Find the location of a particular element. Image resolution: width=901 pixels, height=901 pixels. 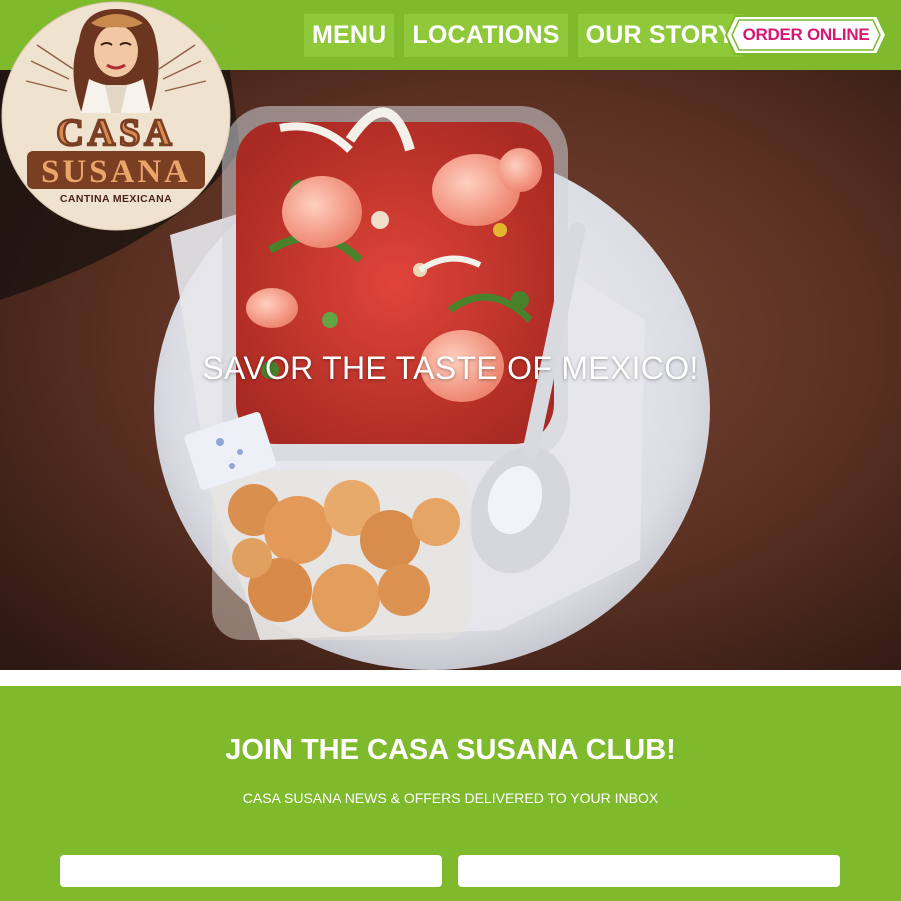

logo-badge: CASA SUSANA CANTINA MEXICANA is located at coordinates (116, 116).